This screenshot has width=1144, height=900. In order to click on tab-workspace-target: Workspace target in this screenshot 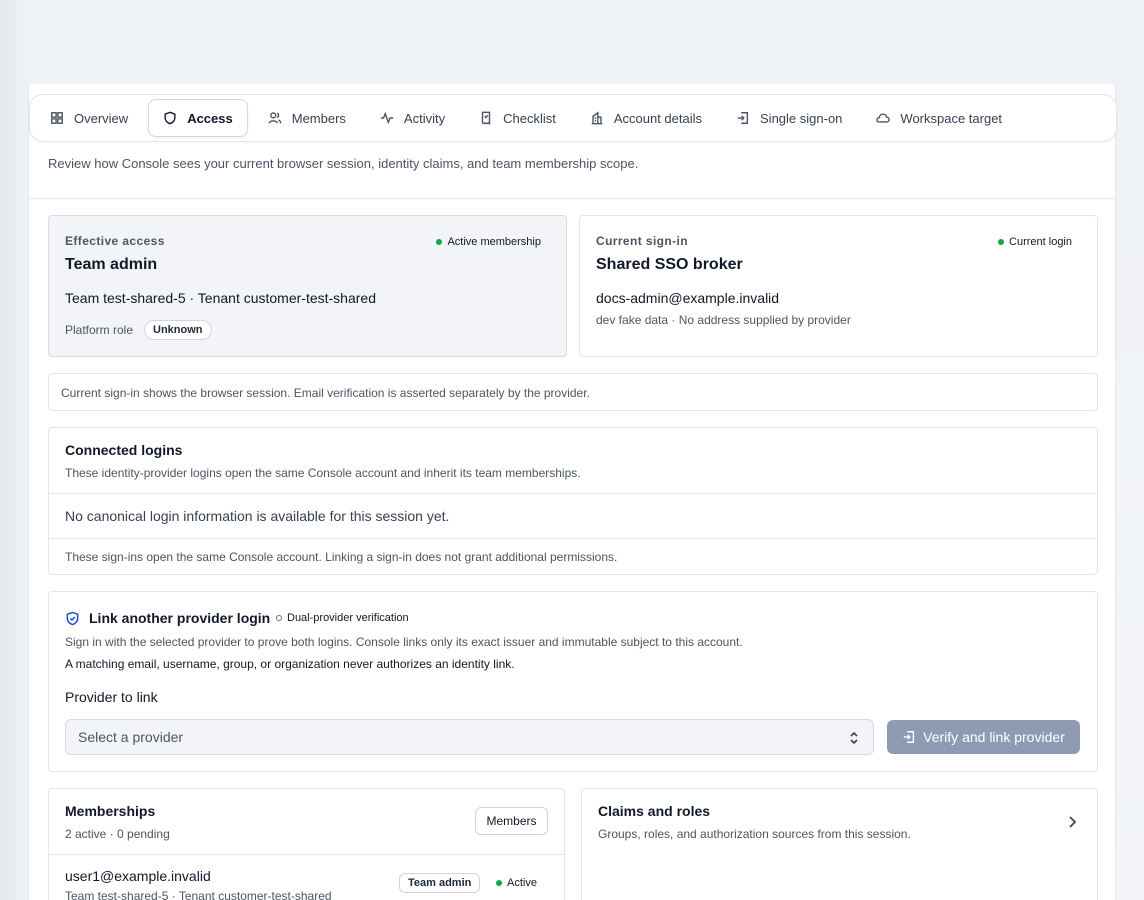, I will do `click(939, 118)`.